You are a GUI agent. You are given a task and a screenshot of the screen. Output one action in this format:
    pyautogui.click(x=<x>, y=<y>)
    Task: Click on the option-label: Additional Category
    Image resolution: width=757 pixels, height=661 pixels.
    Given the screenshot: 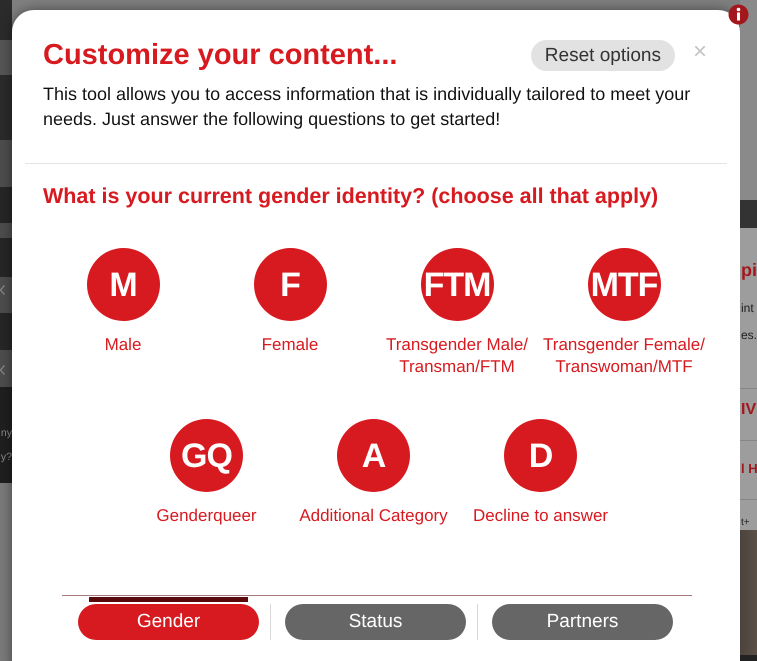 What is the action you would take?
    pyautogui.click(x=373, y=516)
    